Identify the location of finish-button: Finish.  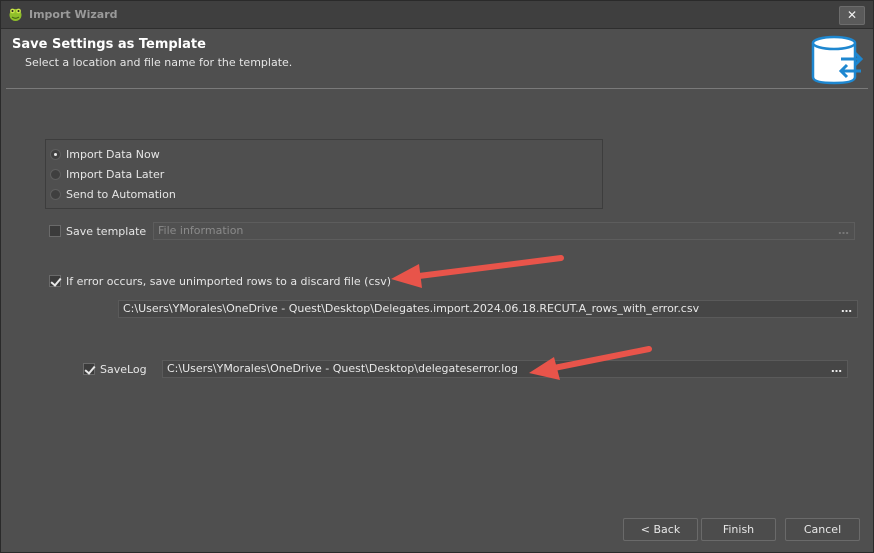
(738, 529).